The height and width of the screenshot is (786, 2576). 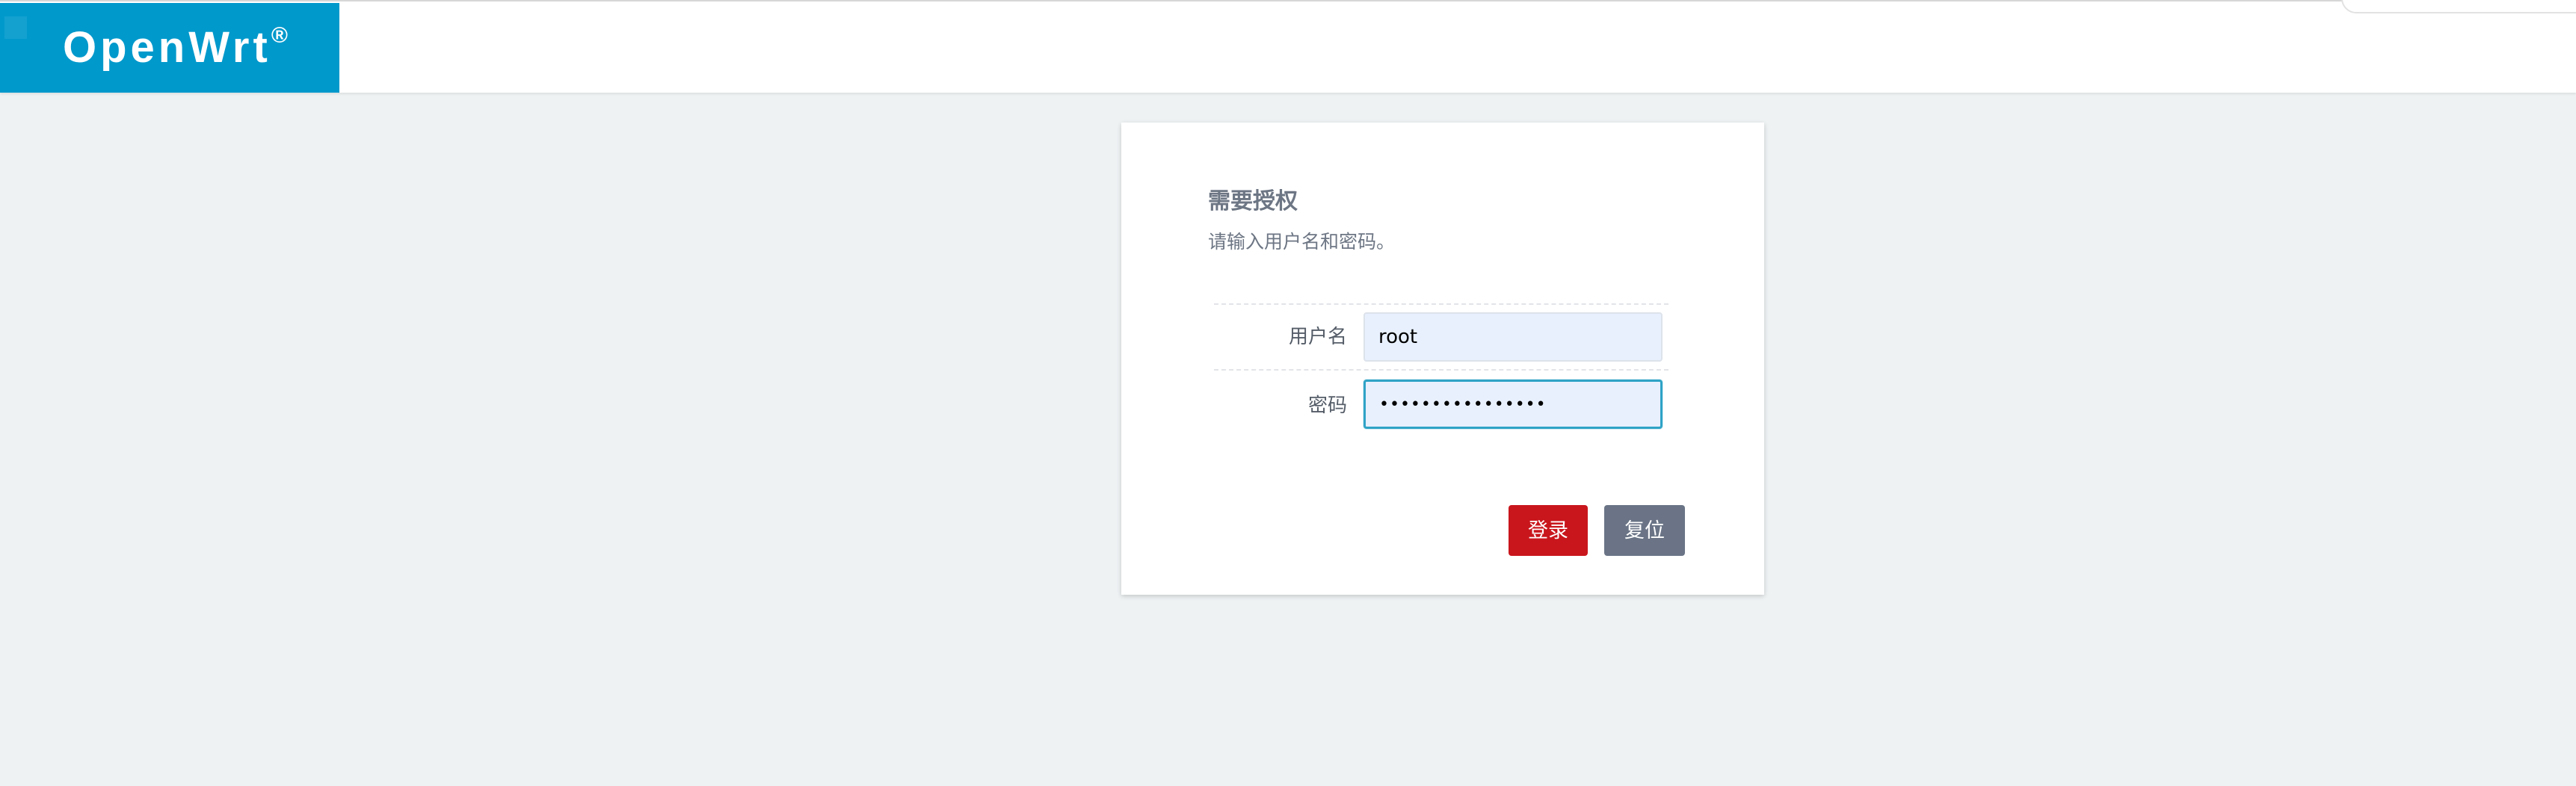 What do you see at coordinates (1253, 201) in the screenshot?
I see `auth-title: 需要授权` at bounding box center [1253, 201].